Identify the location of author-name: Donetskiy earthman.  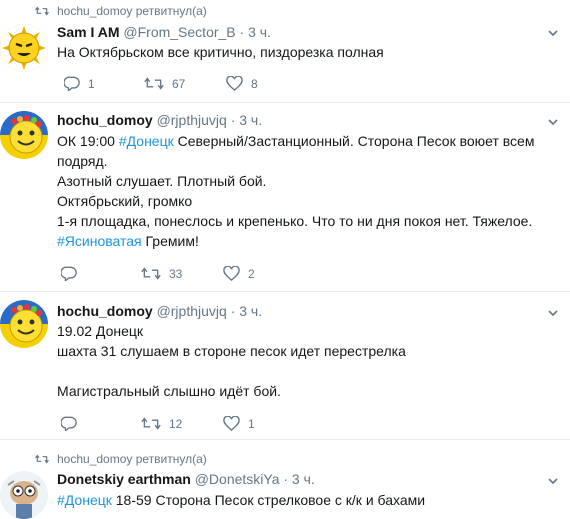
(124, 479).